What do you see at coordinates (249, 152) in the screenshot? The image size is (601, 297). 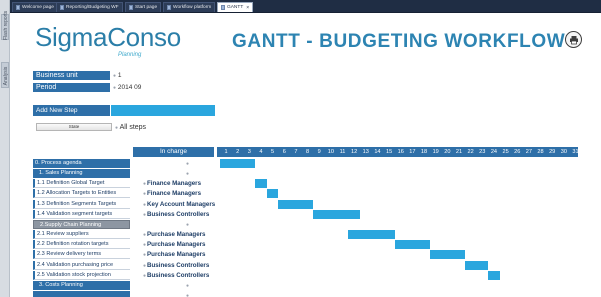 I see `day-header-3: 3` at bounding box center [249, 152].